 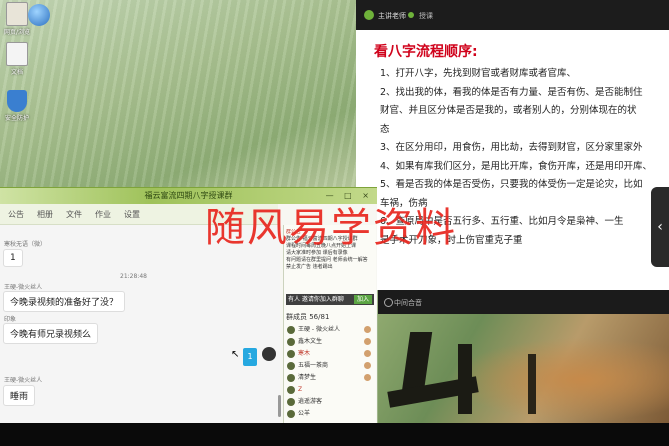 I want to click on live-dot-icon, so click(x=411, y=15).